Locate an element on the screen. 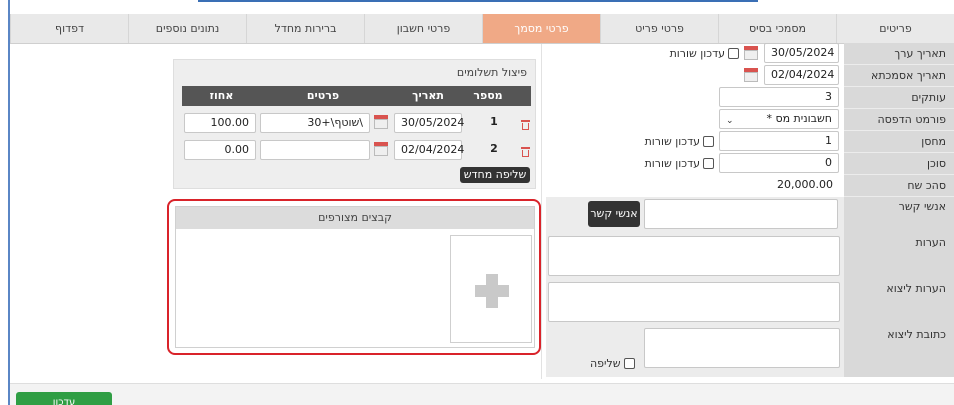 Image resolution: width=954 pixels, height=405 pixels. header-number: מספר is located at coordinates (488, 95).